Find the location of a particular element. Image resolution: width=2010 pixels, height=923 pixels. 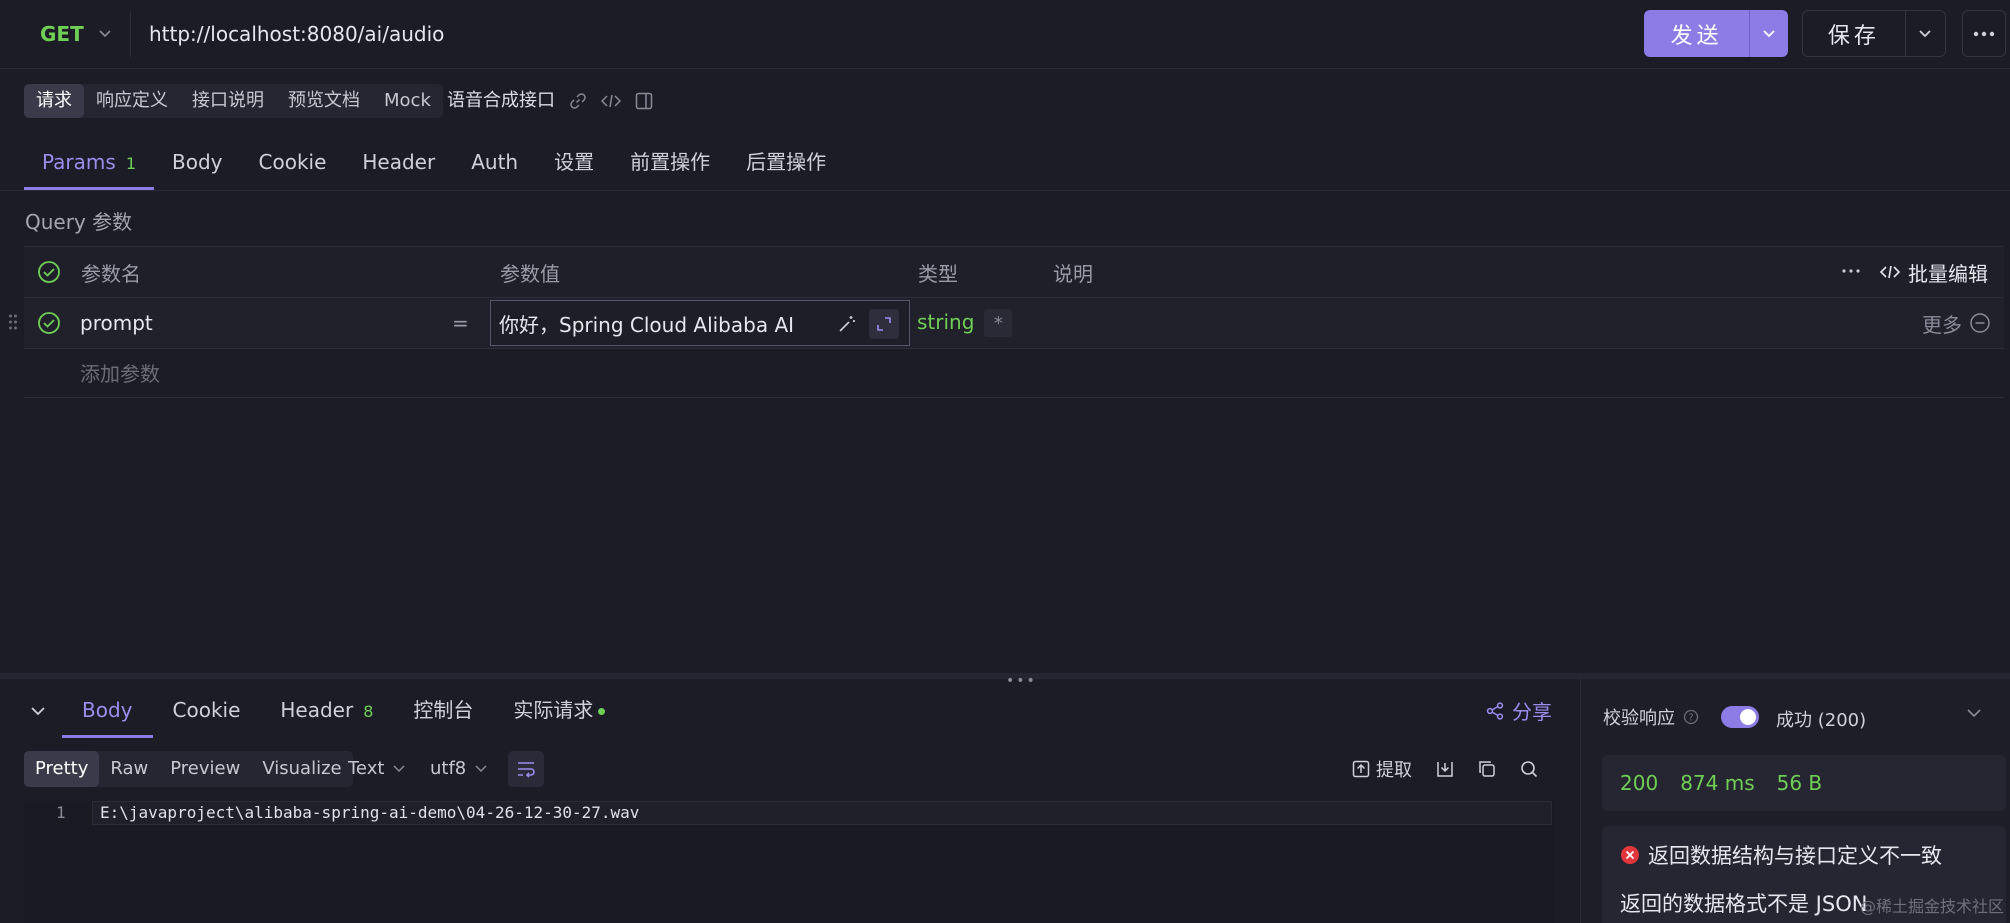

bulk-edit-button: 批量编辑 is located at coordinates (1934, 272).